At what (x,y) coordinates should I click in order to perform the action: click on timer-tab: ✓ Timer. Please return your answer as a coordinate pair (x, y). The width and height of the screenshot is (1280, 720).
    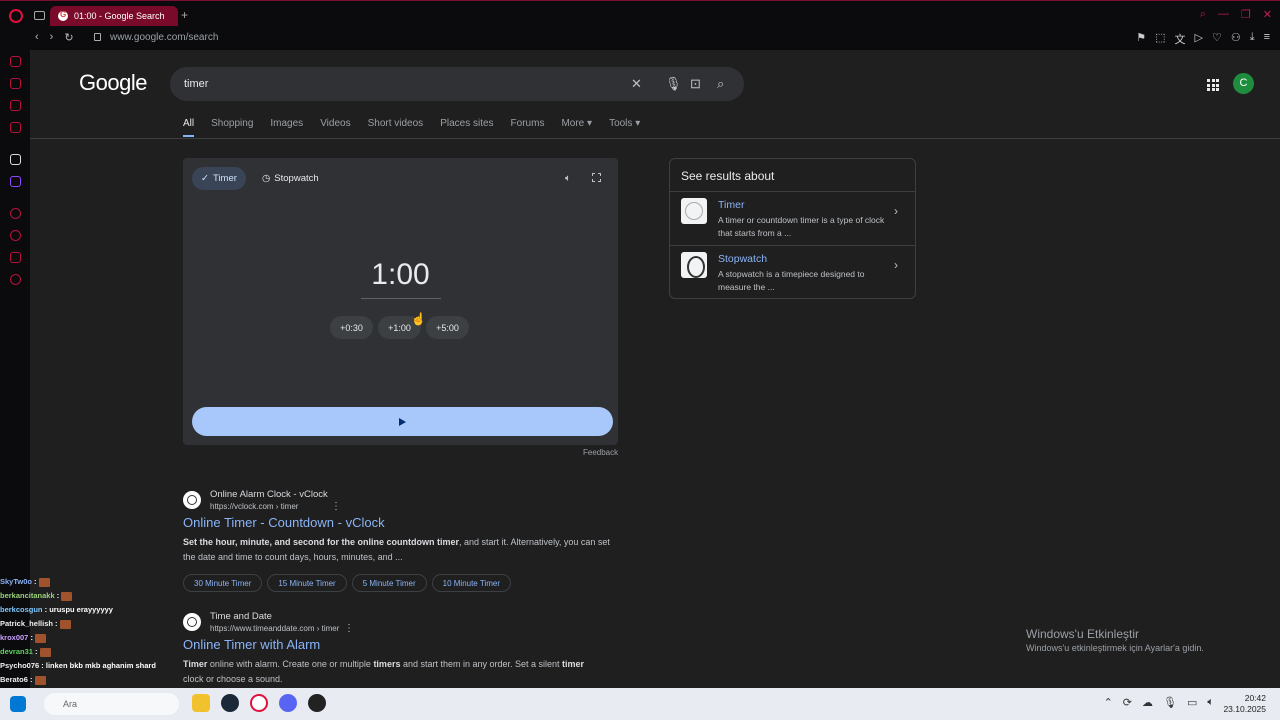
    Looking at the image, I should click on (219, 178).